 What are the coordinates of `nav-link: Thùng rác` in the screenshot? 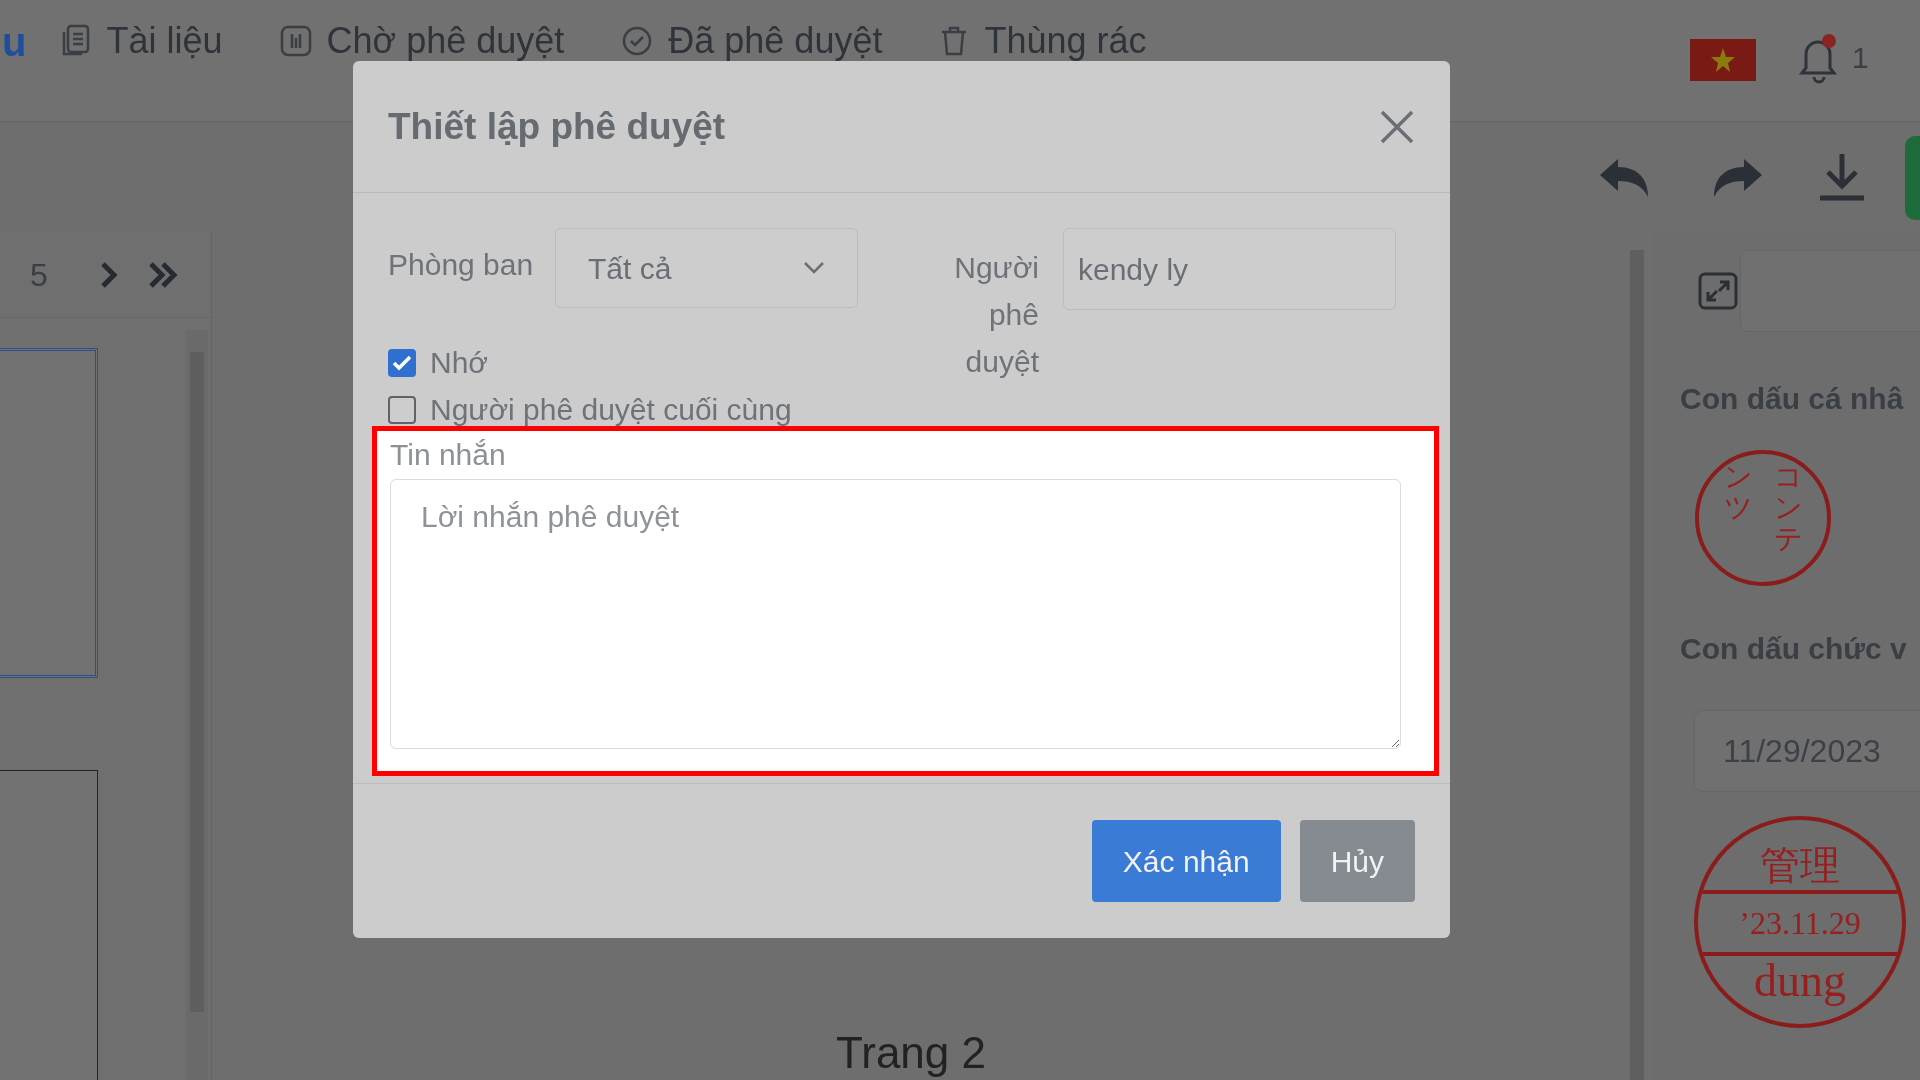 It's located at (1042, 41).